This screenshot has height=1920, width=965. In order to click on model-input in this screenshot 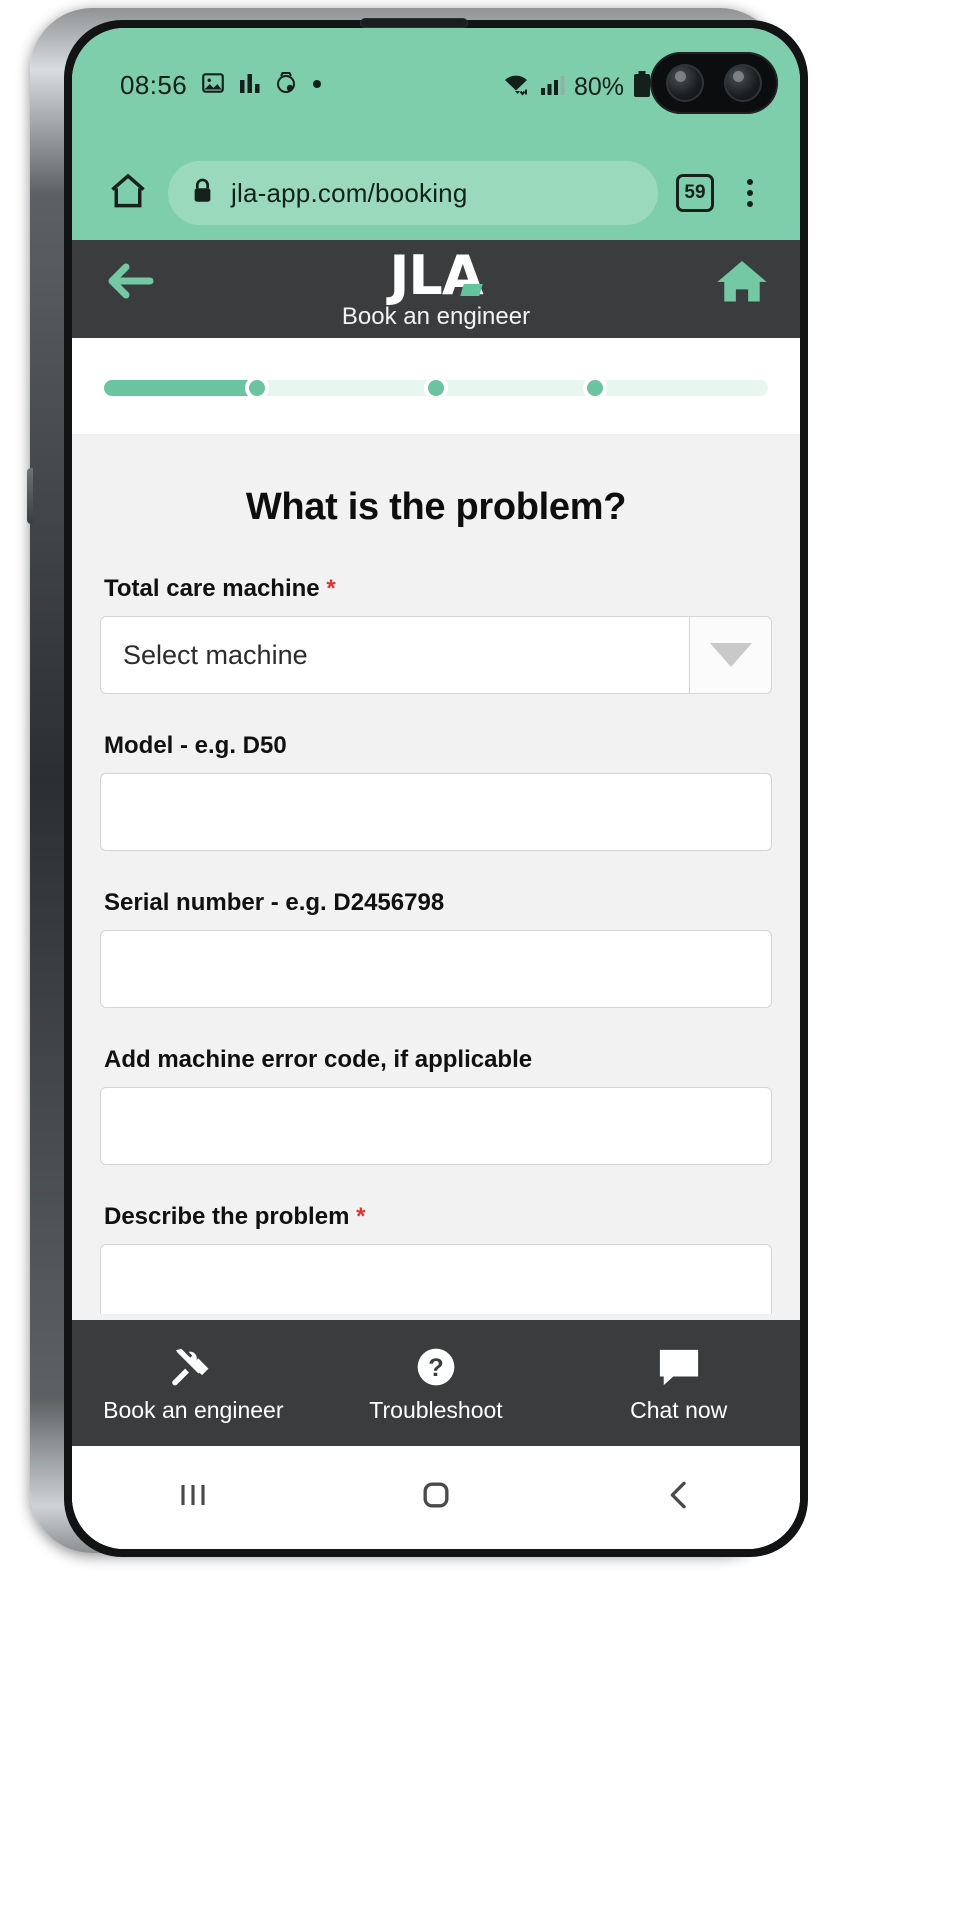, I will do `click(436, 812)`.